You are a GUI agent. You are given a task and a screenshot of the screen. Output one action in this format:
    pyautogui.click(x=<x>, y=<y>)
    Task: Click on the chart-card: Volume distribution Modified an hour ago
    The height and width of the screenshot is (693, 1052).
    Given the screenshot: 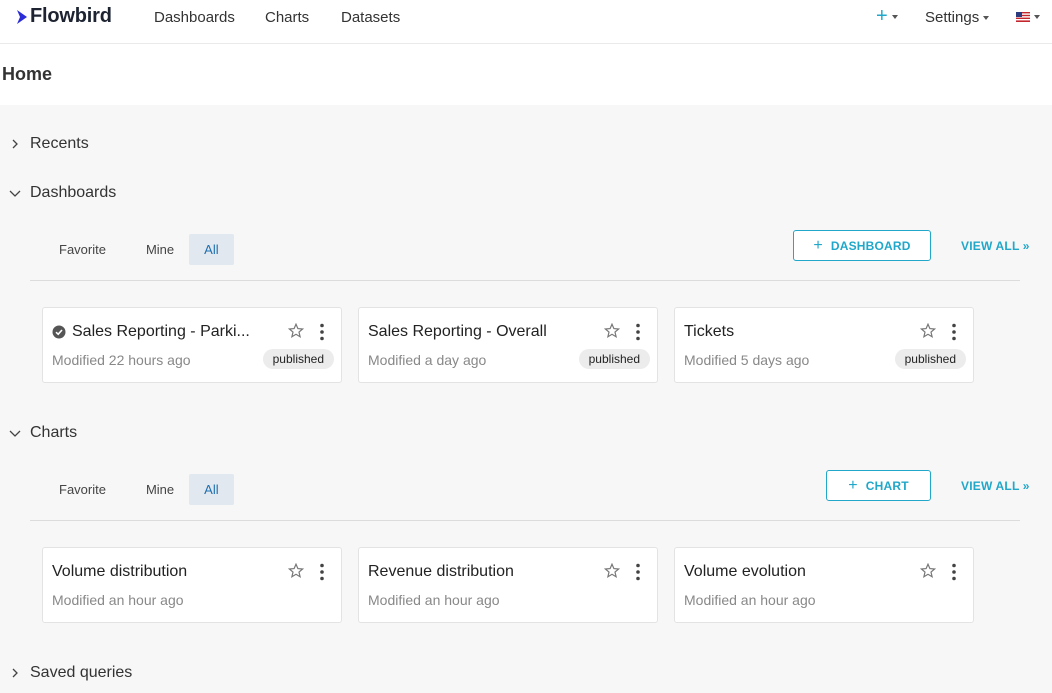 What is the action you would take?
    pyautogui.click(x=192, y=585)
    